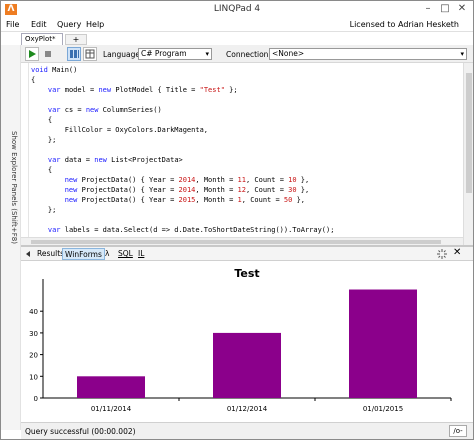 This screenshot has width=474, height=440. What do you see at coordinates (442, 254) in the screenshot?
I see `loading-icon` at bounding box center [442, 254].